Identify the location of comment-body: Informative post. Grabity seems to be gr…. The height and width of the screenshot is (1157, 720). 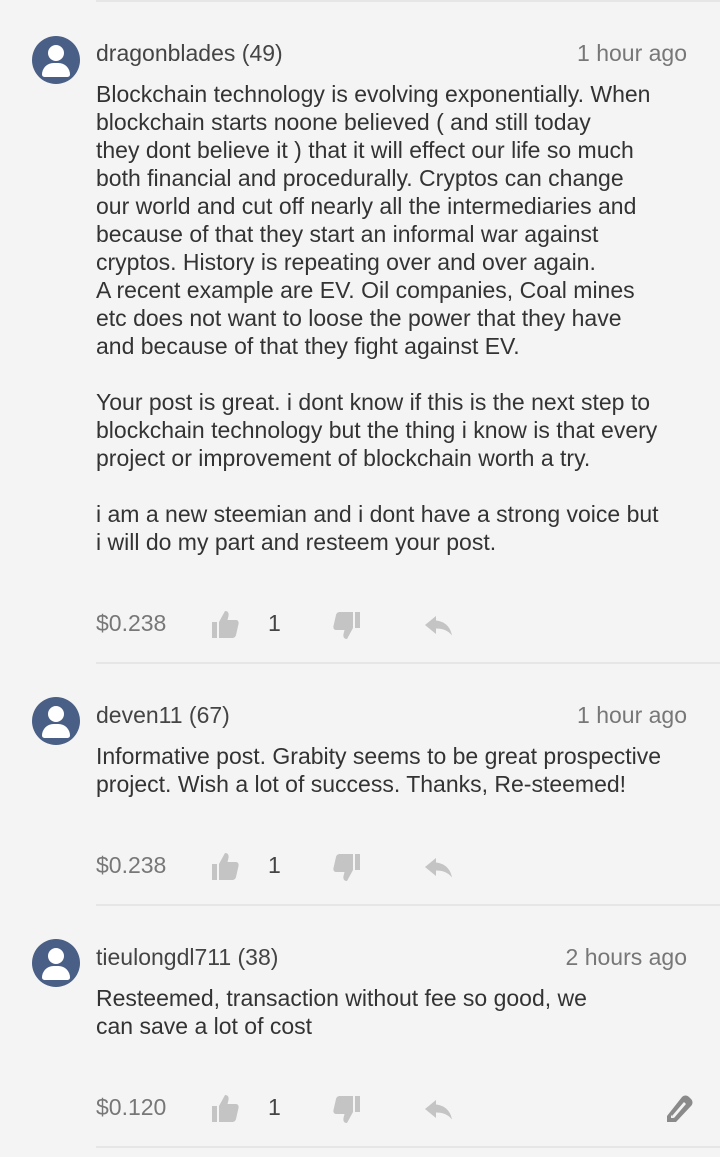
(379, 770).